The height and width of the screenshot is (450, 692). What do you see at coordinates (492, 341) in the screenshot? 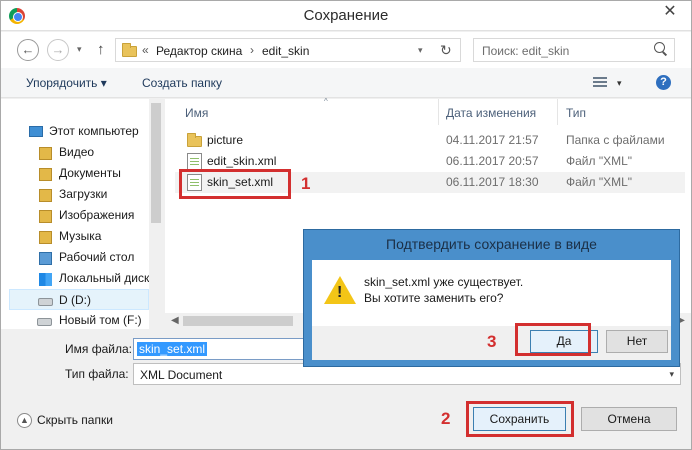
I see `annotation-marker-3: 3` at bounding box center [492, 341].